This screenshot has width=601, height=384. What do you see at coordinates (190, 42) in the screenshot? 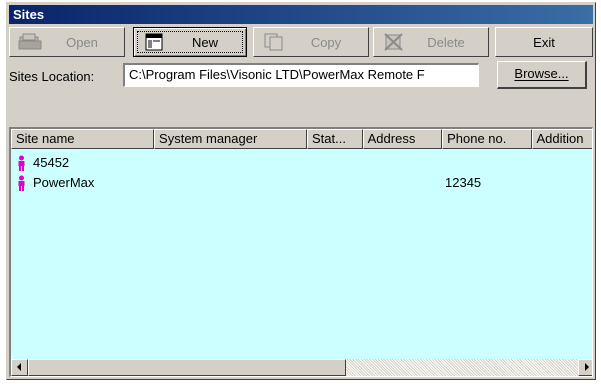
I see `new-button: New` at bounding box center [190, 42].